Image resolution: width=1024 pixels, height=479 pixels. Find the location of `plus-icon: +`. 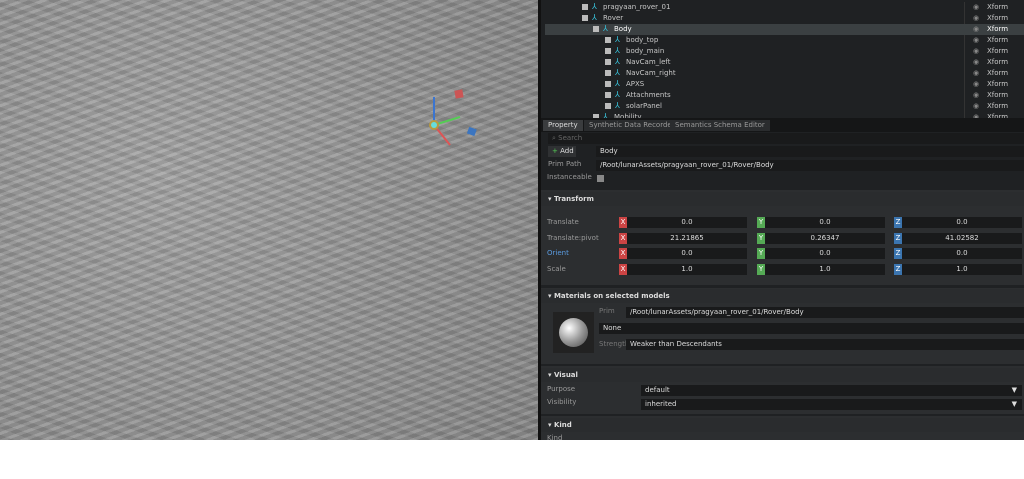

plus-icon: + is located at coordinates (555, 151).